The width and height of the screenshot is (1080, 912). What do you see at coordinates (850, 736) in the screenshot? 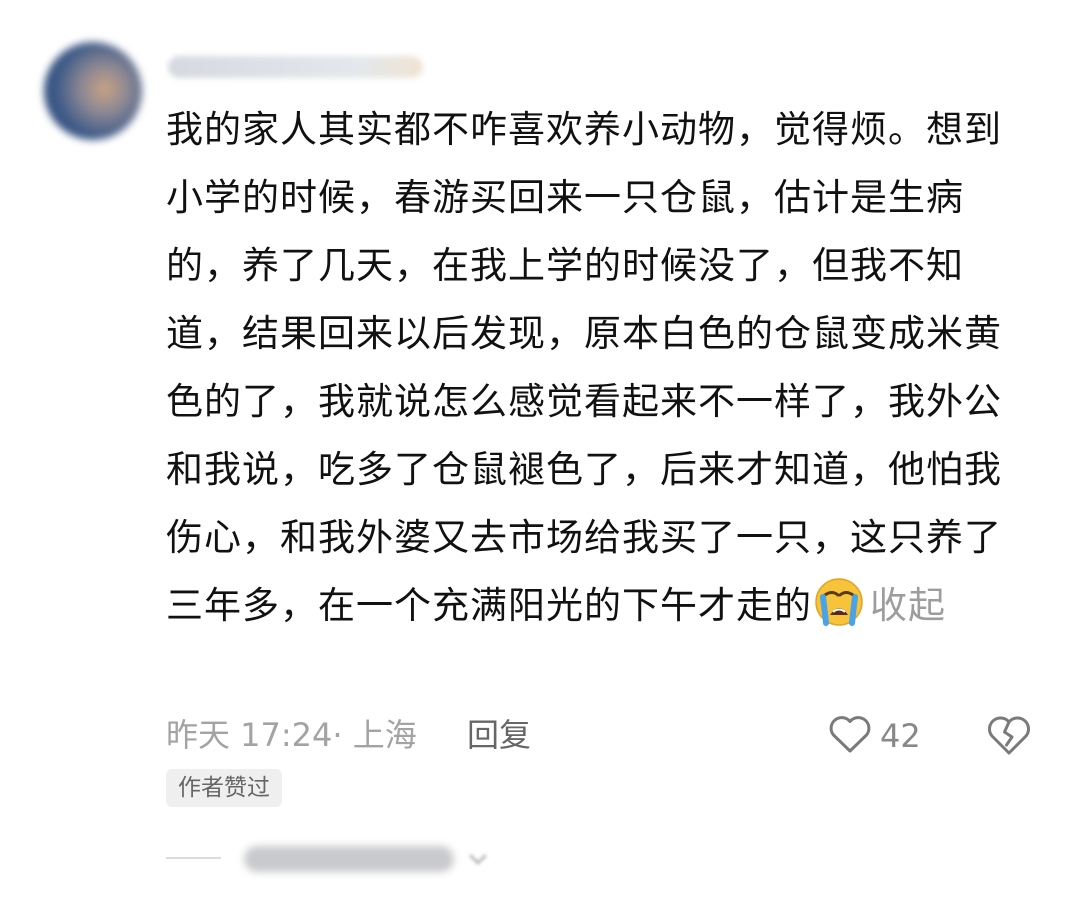
I see `heart-outline-icon` at bounding box center [850, 736].